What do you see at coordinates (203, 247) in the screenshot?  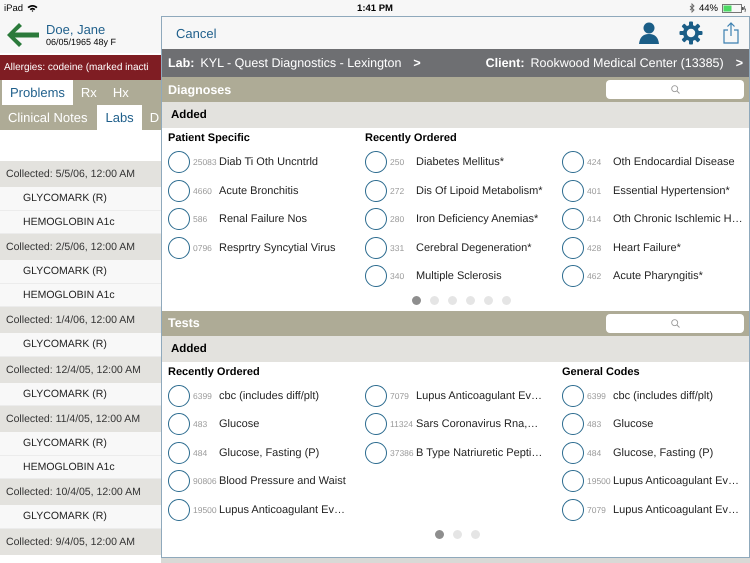 I see `item-code: 0796` at bounding box center [203, 247].